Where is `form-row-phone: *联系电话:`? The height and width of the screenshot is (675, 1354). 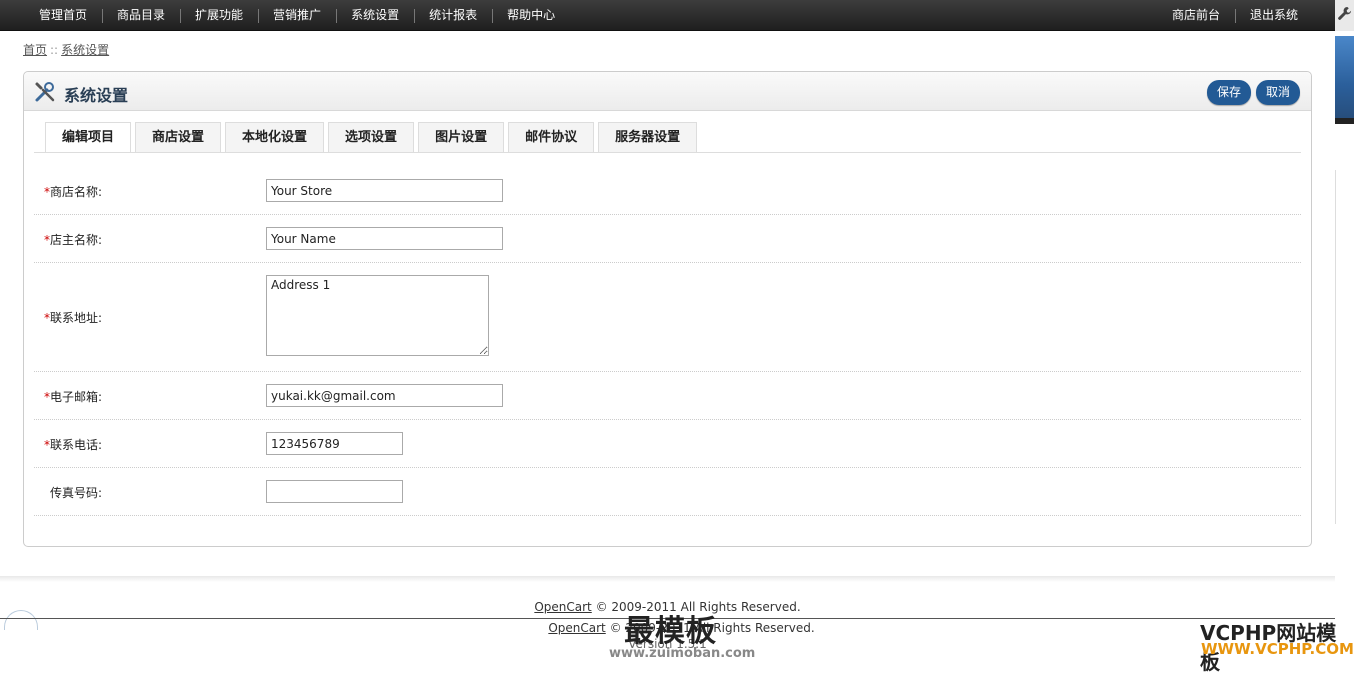 form-row-phone: *联系电话: is located at coordinates (667, 444).